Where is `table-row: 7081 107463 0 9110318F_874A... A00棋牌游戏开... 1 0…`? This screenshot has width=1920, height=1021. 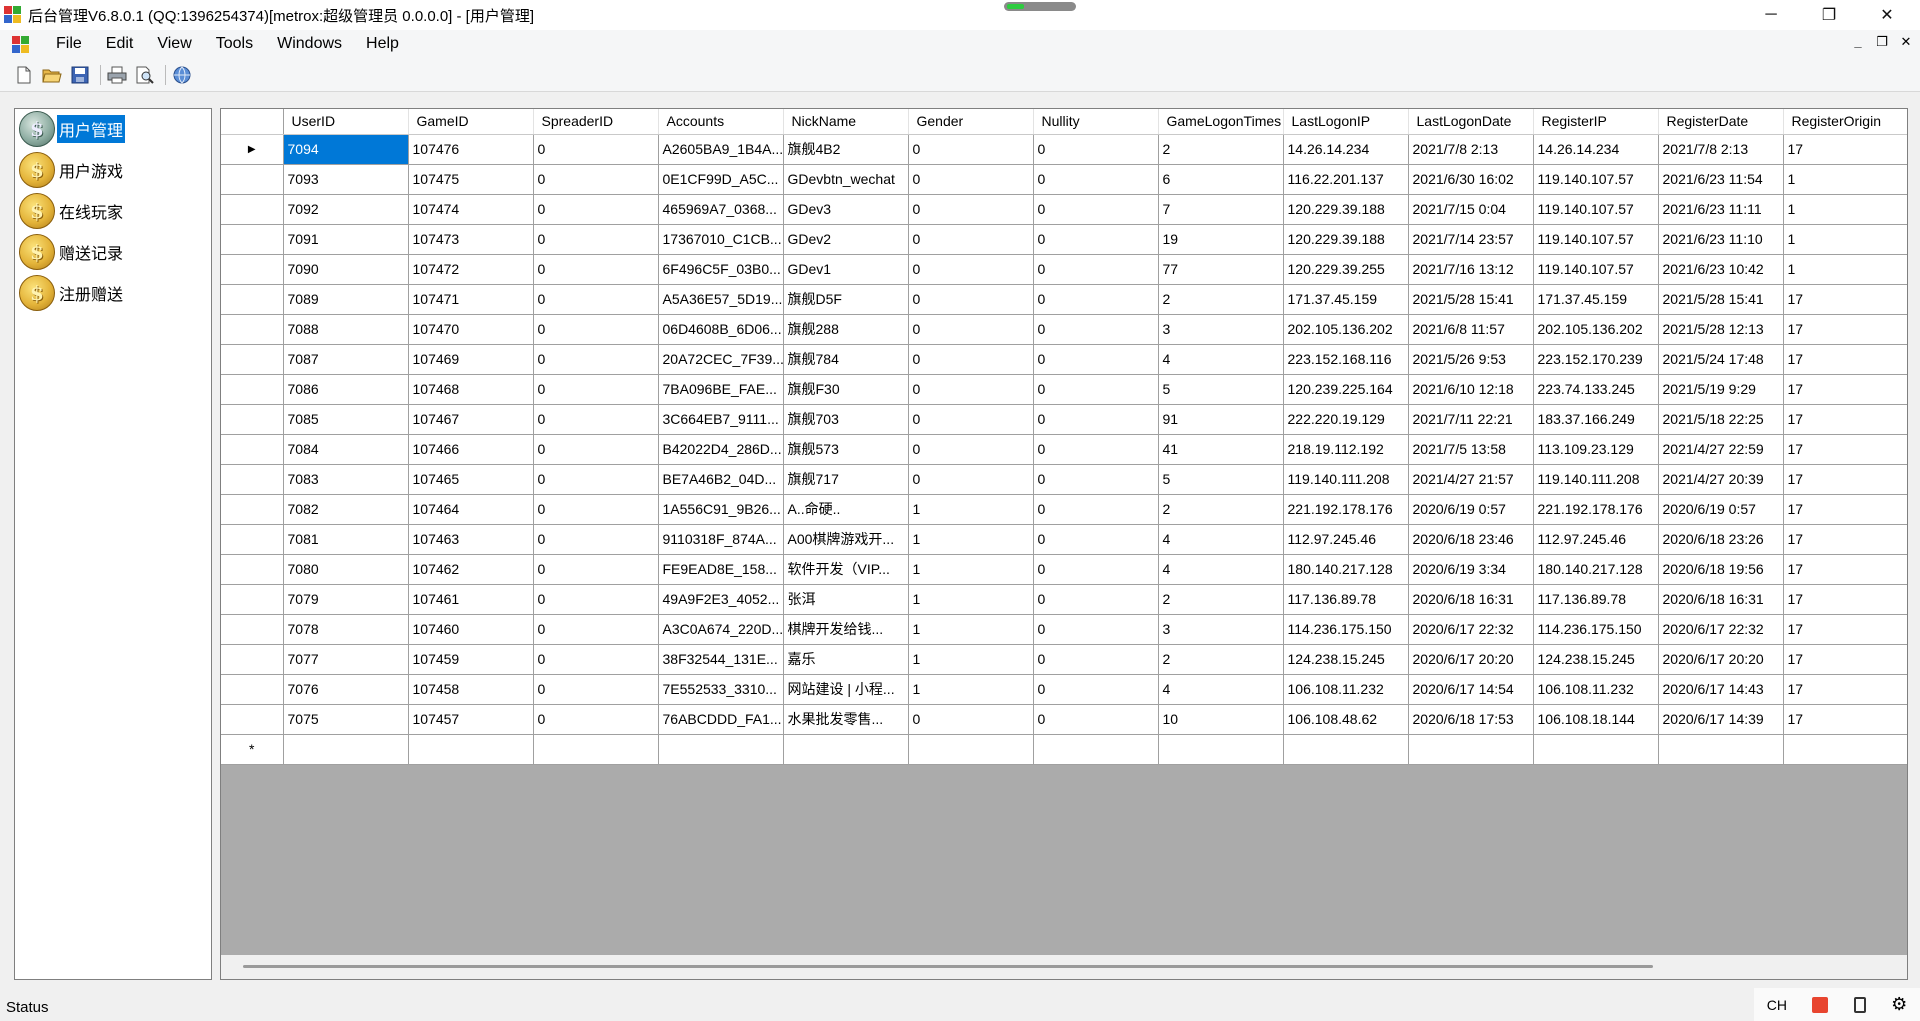
table-row: 7081 107463 0 9110318F_874A... A00棋牌游戏开... 1 0… is located at coordinates (1064, 539).